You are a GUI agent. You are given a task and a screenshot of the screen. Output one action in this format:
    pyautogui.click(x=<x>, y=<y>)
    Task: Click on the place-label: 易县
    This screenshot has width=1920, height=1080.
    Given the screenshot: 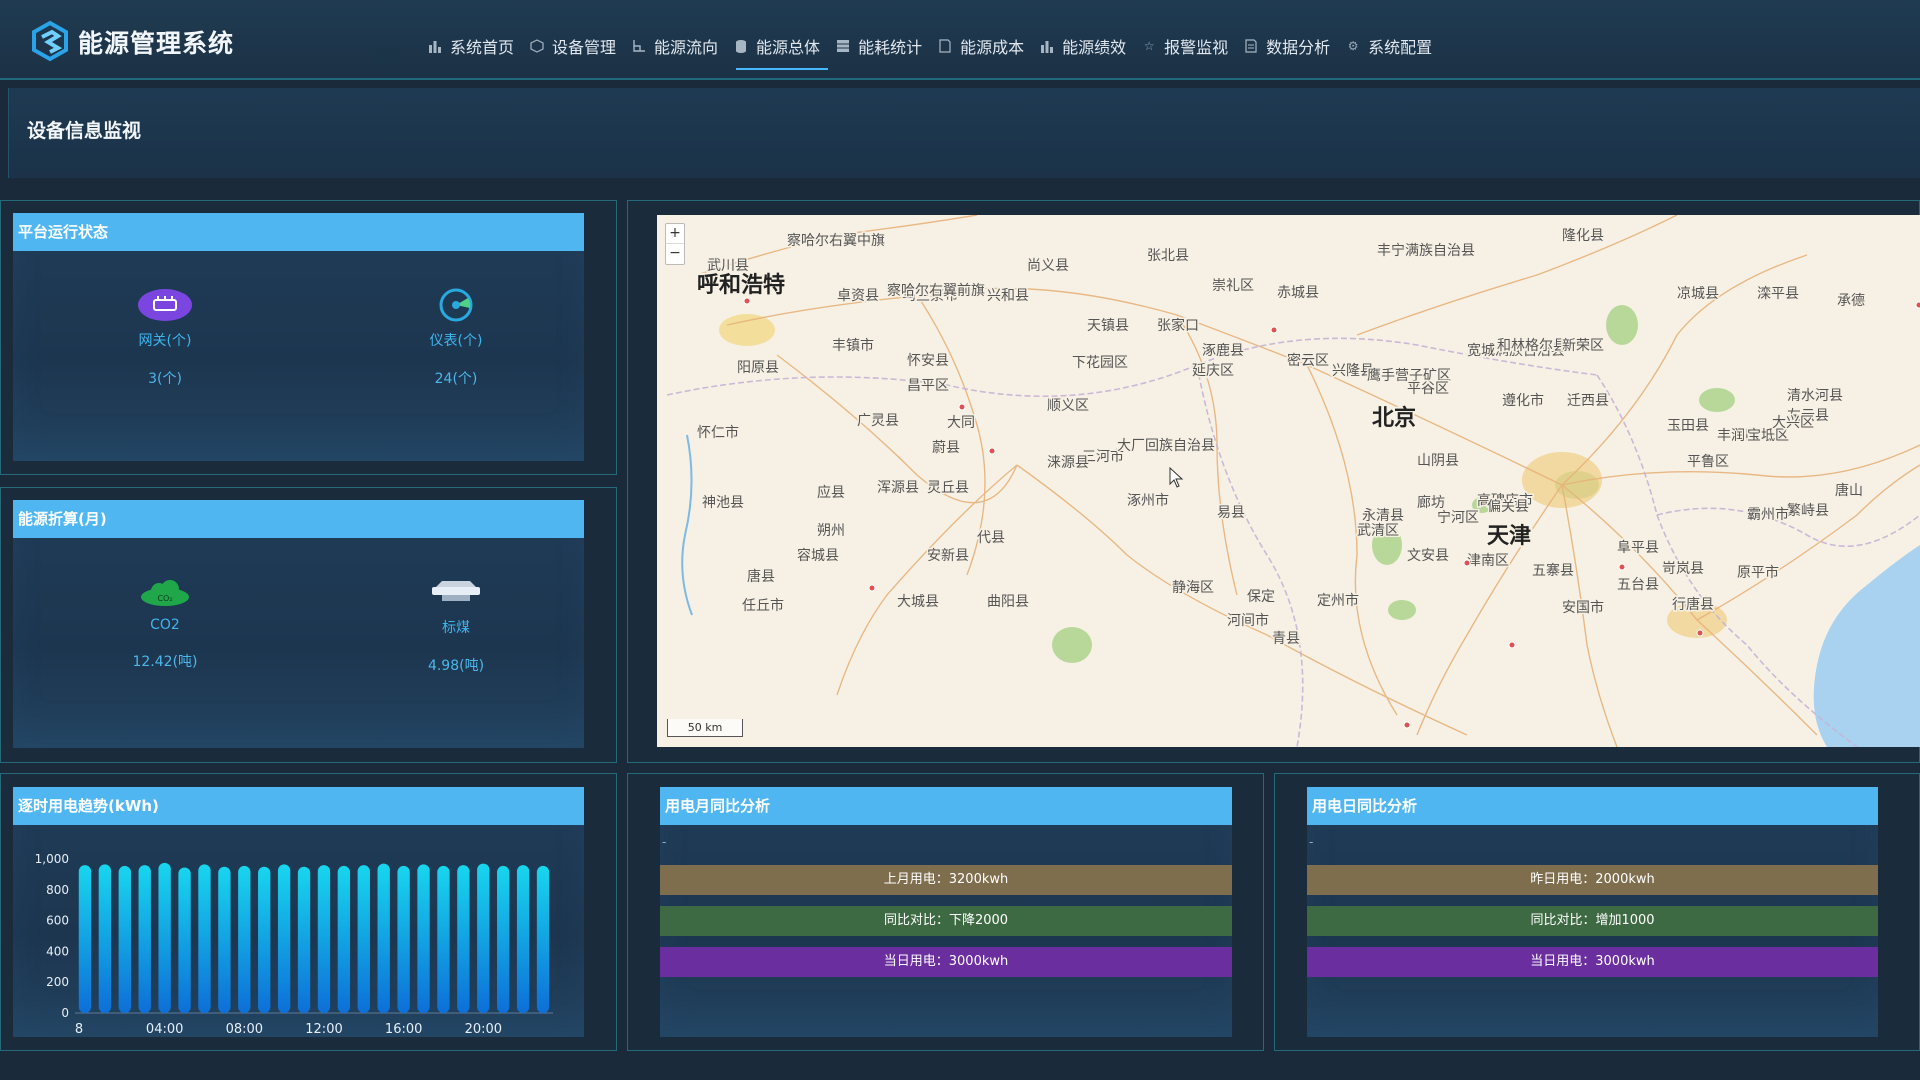 What is the action you would take?
    pyautogui.click(x=1231, y=513)
    